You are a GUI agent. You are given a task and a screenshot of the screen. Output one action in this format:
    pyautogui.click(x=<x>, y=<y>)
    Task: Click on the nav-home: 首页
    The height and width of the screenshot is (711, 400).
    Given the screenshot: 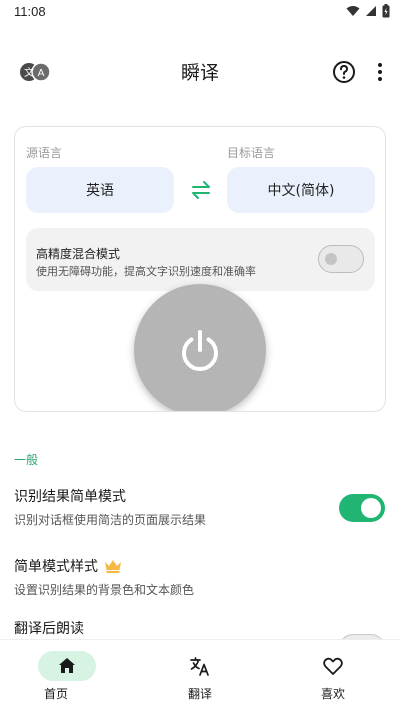 What is the action you would take?
    pyautogui.click(x=78, y=675)
    